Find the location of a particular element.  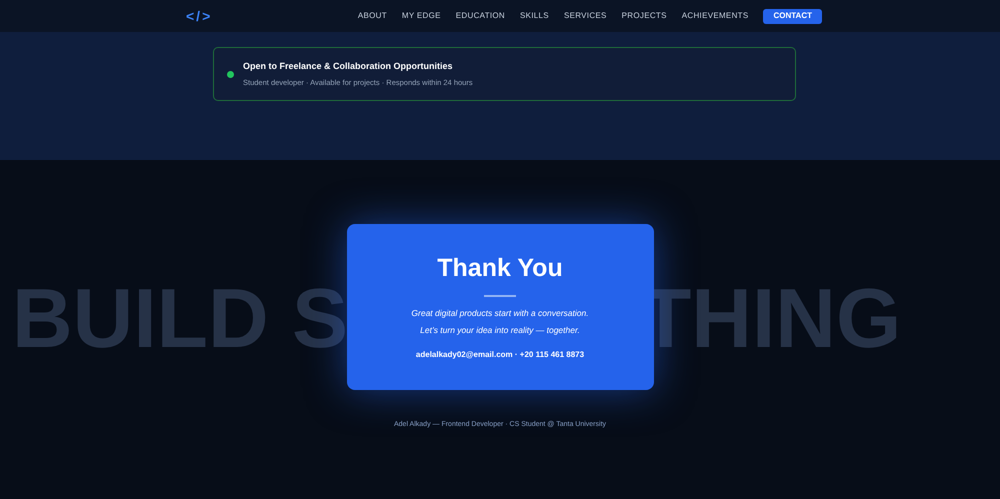

card-text: Great digital products start with a conversation. is located at coordinates (500, 313).